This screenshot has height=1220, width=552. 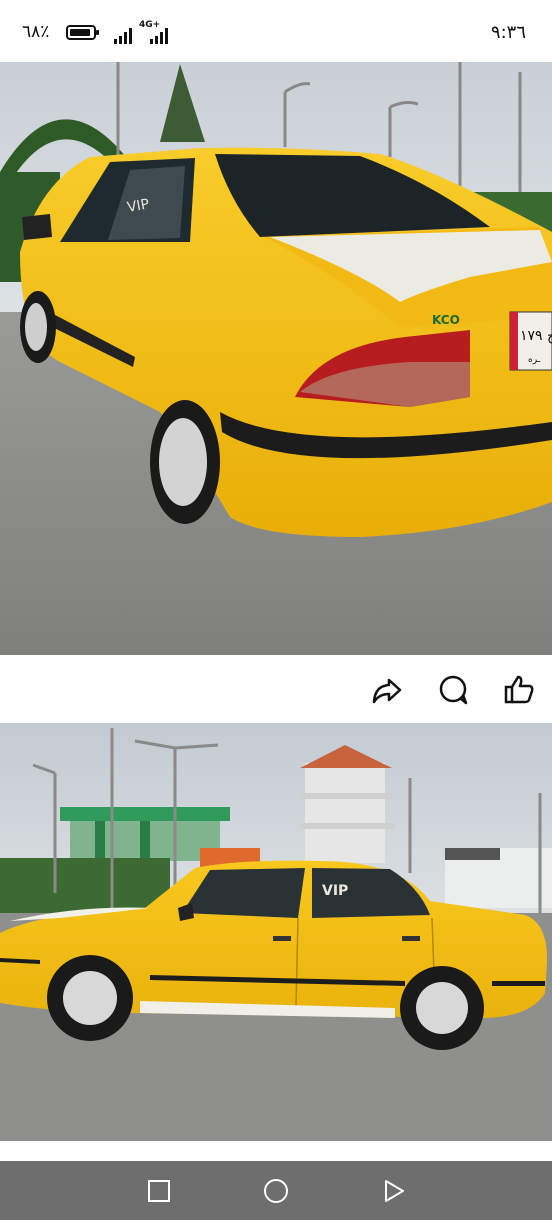 I want to click on system-navigation-bar, so click(x=276, y=1190).